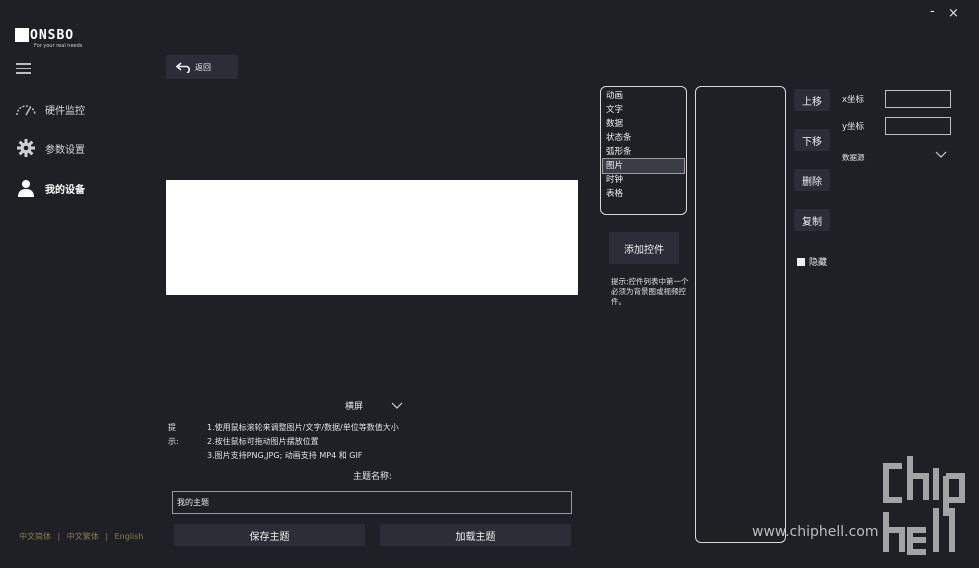  I want to click on user-icon, so click(26, 188).